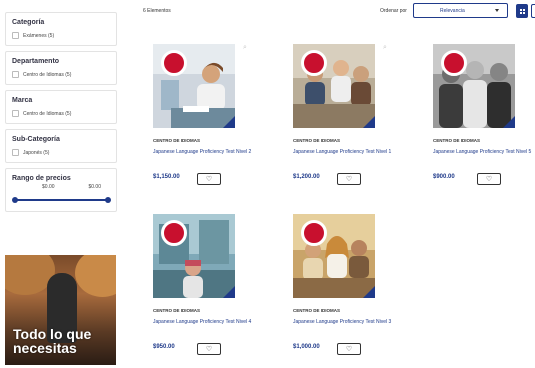 This screenshot has height=368, width=535. What do you see at coordinates (164, 347) in the screenshot?
I see `product-price: $950.00` at bounding box center [164, 347].